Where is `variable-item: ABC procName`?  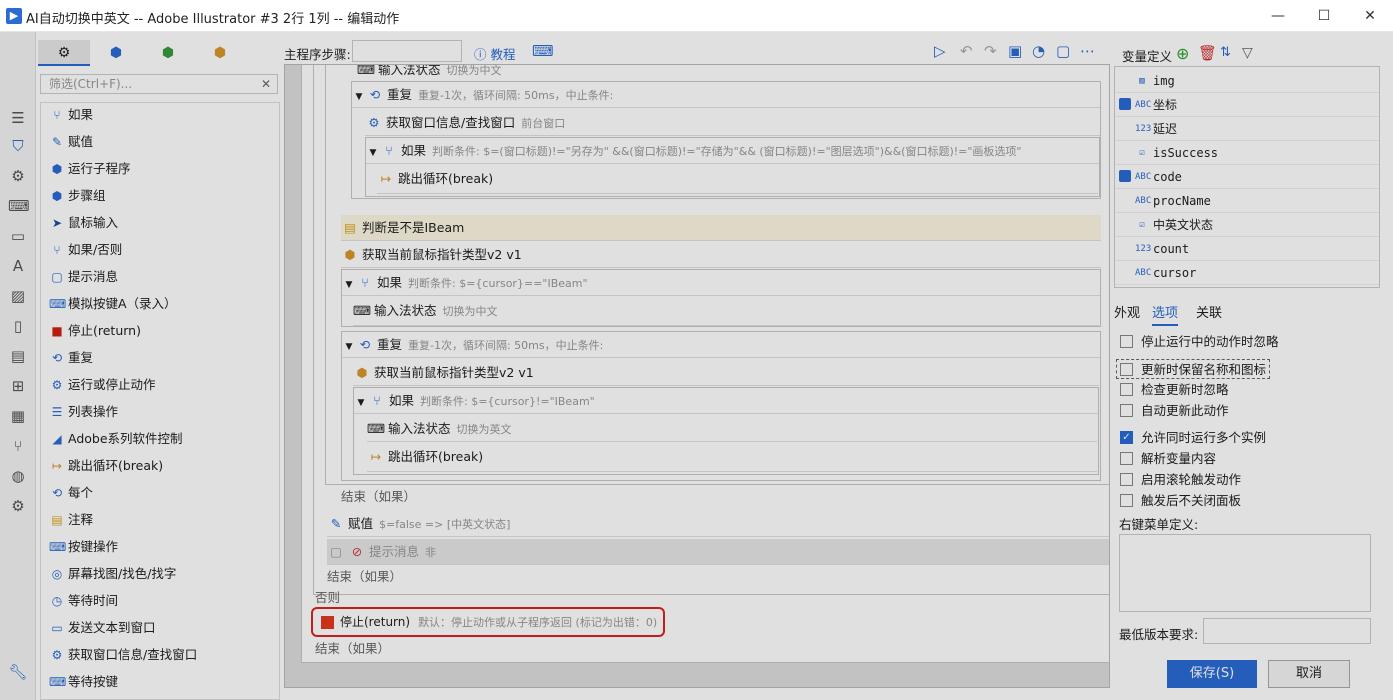 variable-item: ABC procName is located at coordinates (1247, 201).